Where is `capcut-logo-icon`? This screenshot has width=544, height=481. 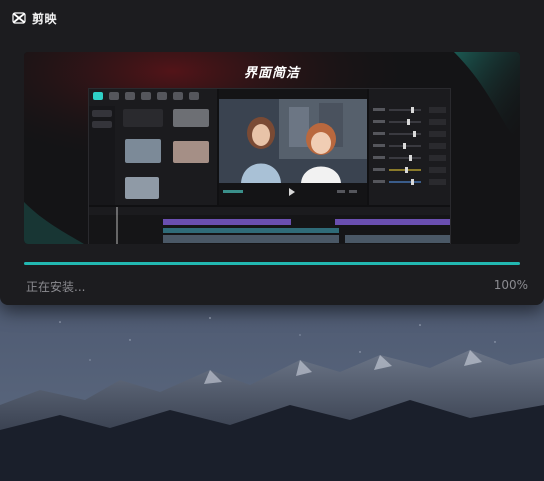
capcut-logo-icon is located at coordinates (19, 18).